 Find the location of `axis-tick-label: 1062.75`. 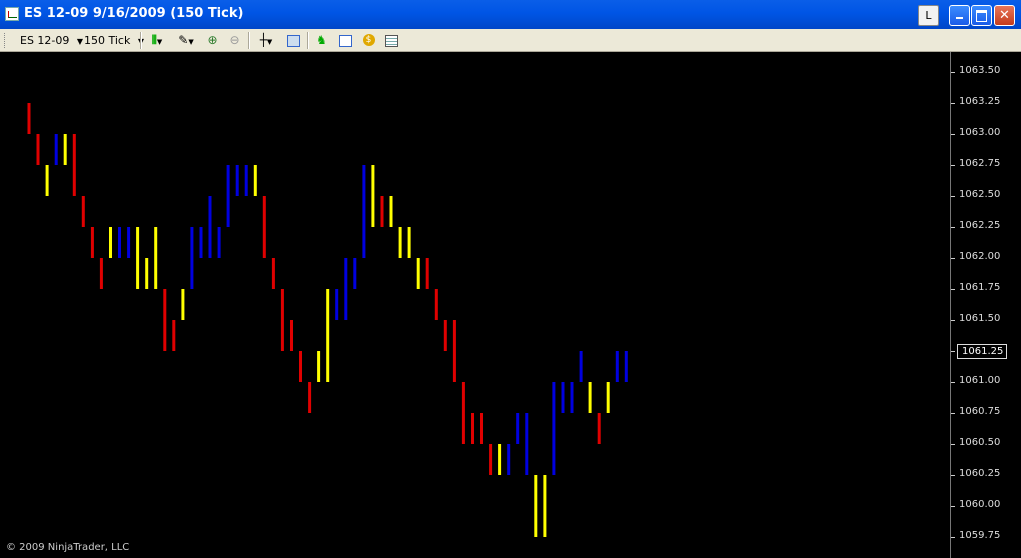

axis-tick-label: 1062.75 is located at coordinates (980, 163).